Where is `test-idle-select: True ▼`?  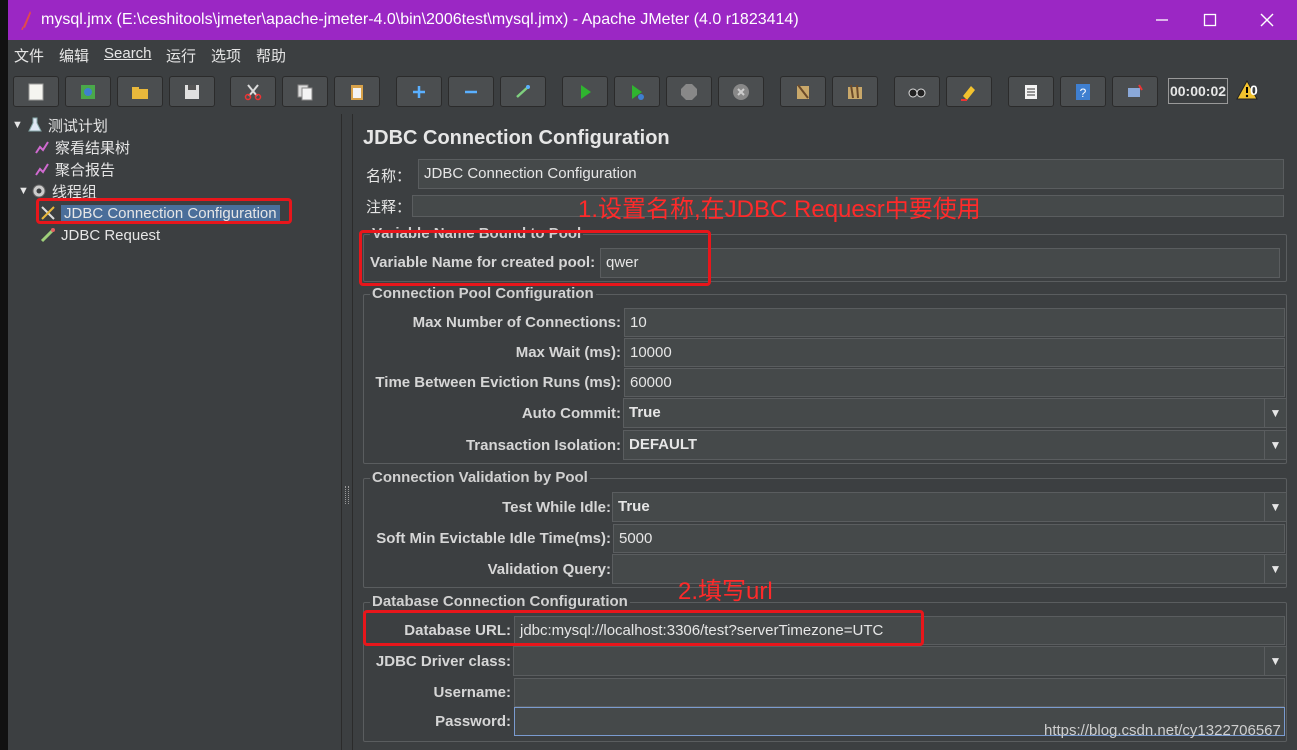
test-idle-select: True ▼ is located at coordinates (949, 507).